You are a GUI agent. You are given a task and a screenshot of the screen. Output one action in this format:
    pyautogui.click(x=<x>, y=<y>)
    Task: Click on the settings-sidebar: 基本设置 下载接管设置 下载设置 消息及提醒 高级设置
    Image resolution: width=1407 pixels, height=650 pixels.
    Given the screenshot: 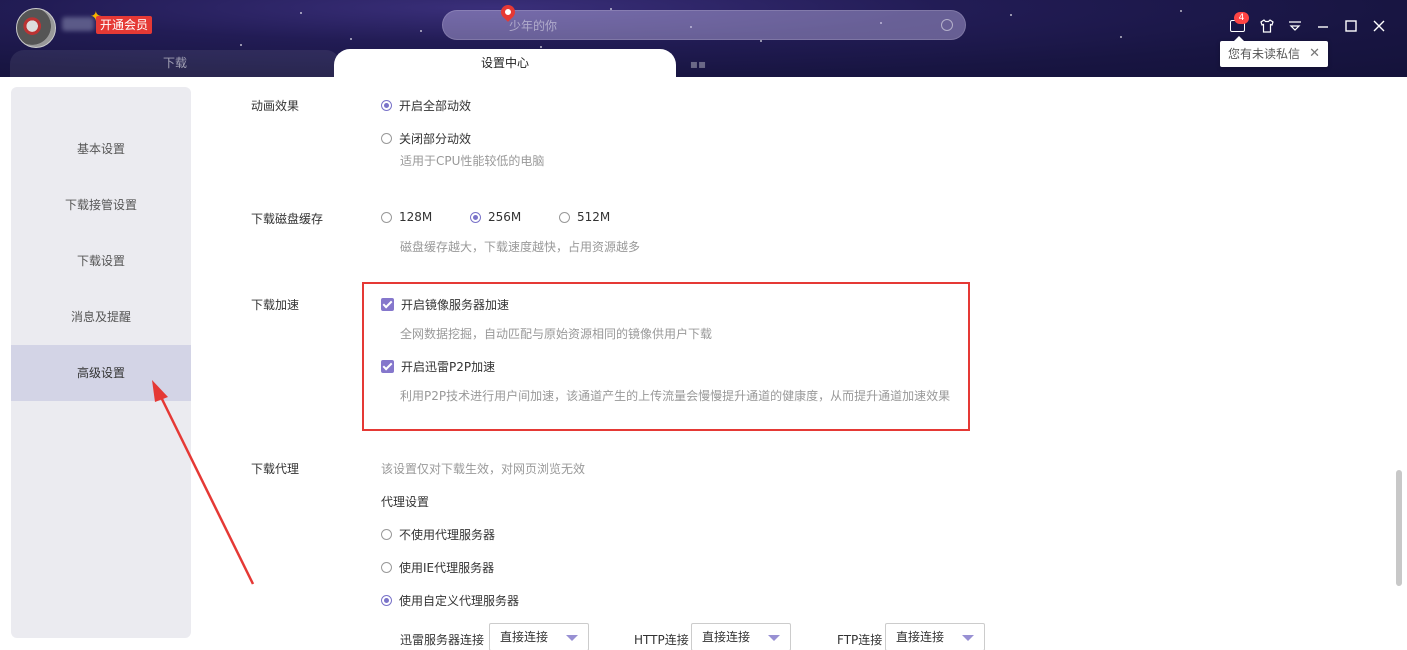 What is the action you would take?
    pyautogui.click(x=101, y=362)
    